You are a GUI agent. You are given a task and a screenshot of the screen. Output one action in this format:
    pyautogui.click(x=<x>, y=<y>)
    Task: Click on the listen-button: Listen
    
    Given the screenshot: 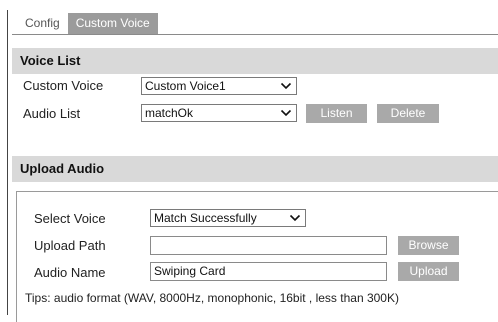 What is the action you would take?
    pyautogui.click(x=336, y=113)
    